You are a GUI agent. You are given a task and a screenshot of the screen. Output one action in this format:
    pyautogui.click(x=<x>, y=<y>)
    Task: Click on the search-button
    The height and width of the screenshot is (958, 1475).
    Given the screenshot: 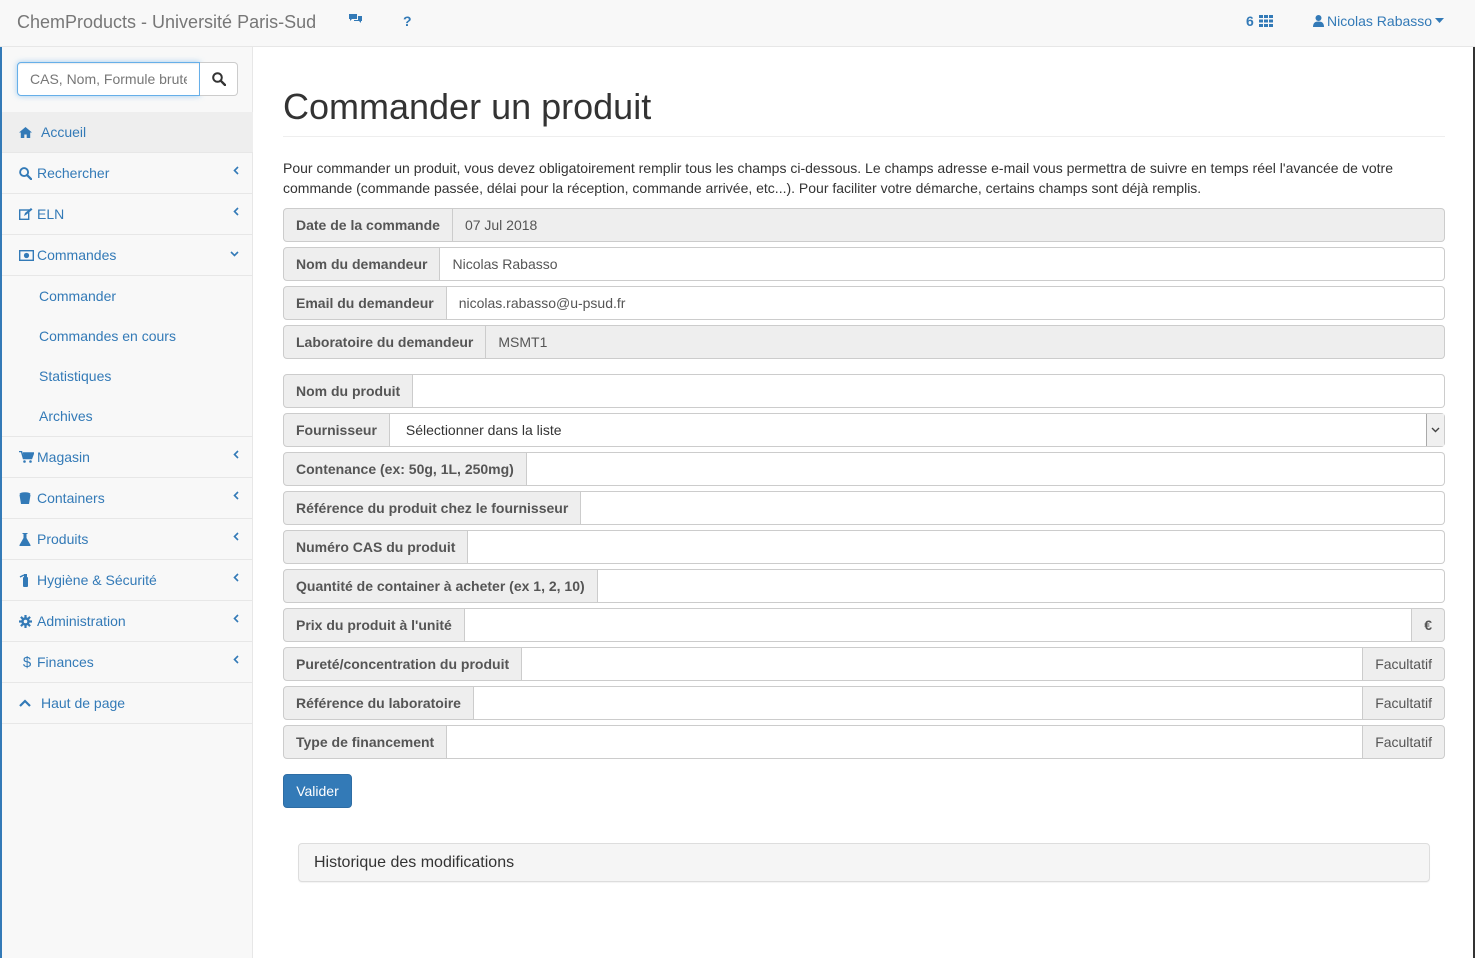 What is the action you would take?
    pyautogui.click(x=219, y=79)
    